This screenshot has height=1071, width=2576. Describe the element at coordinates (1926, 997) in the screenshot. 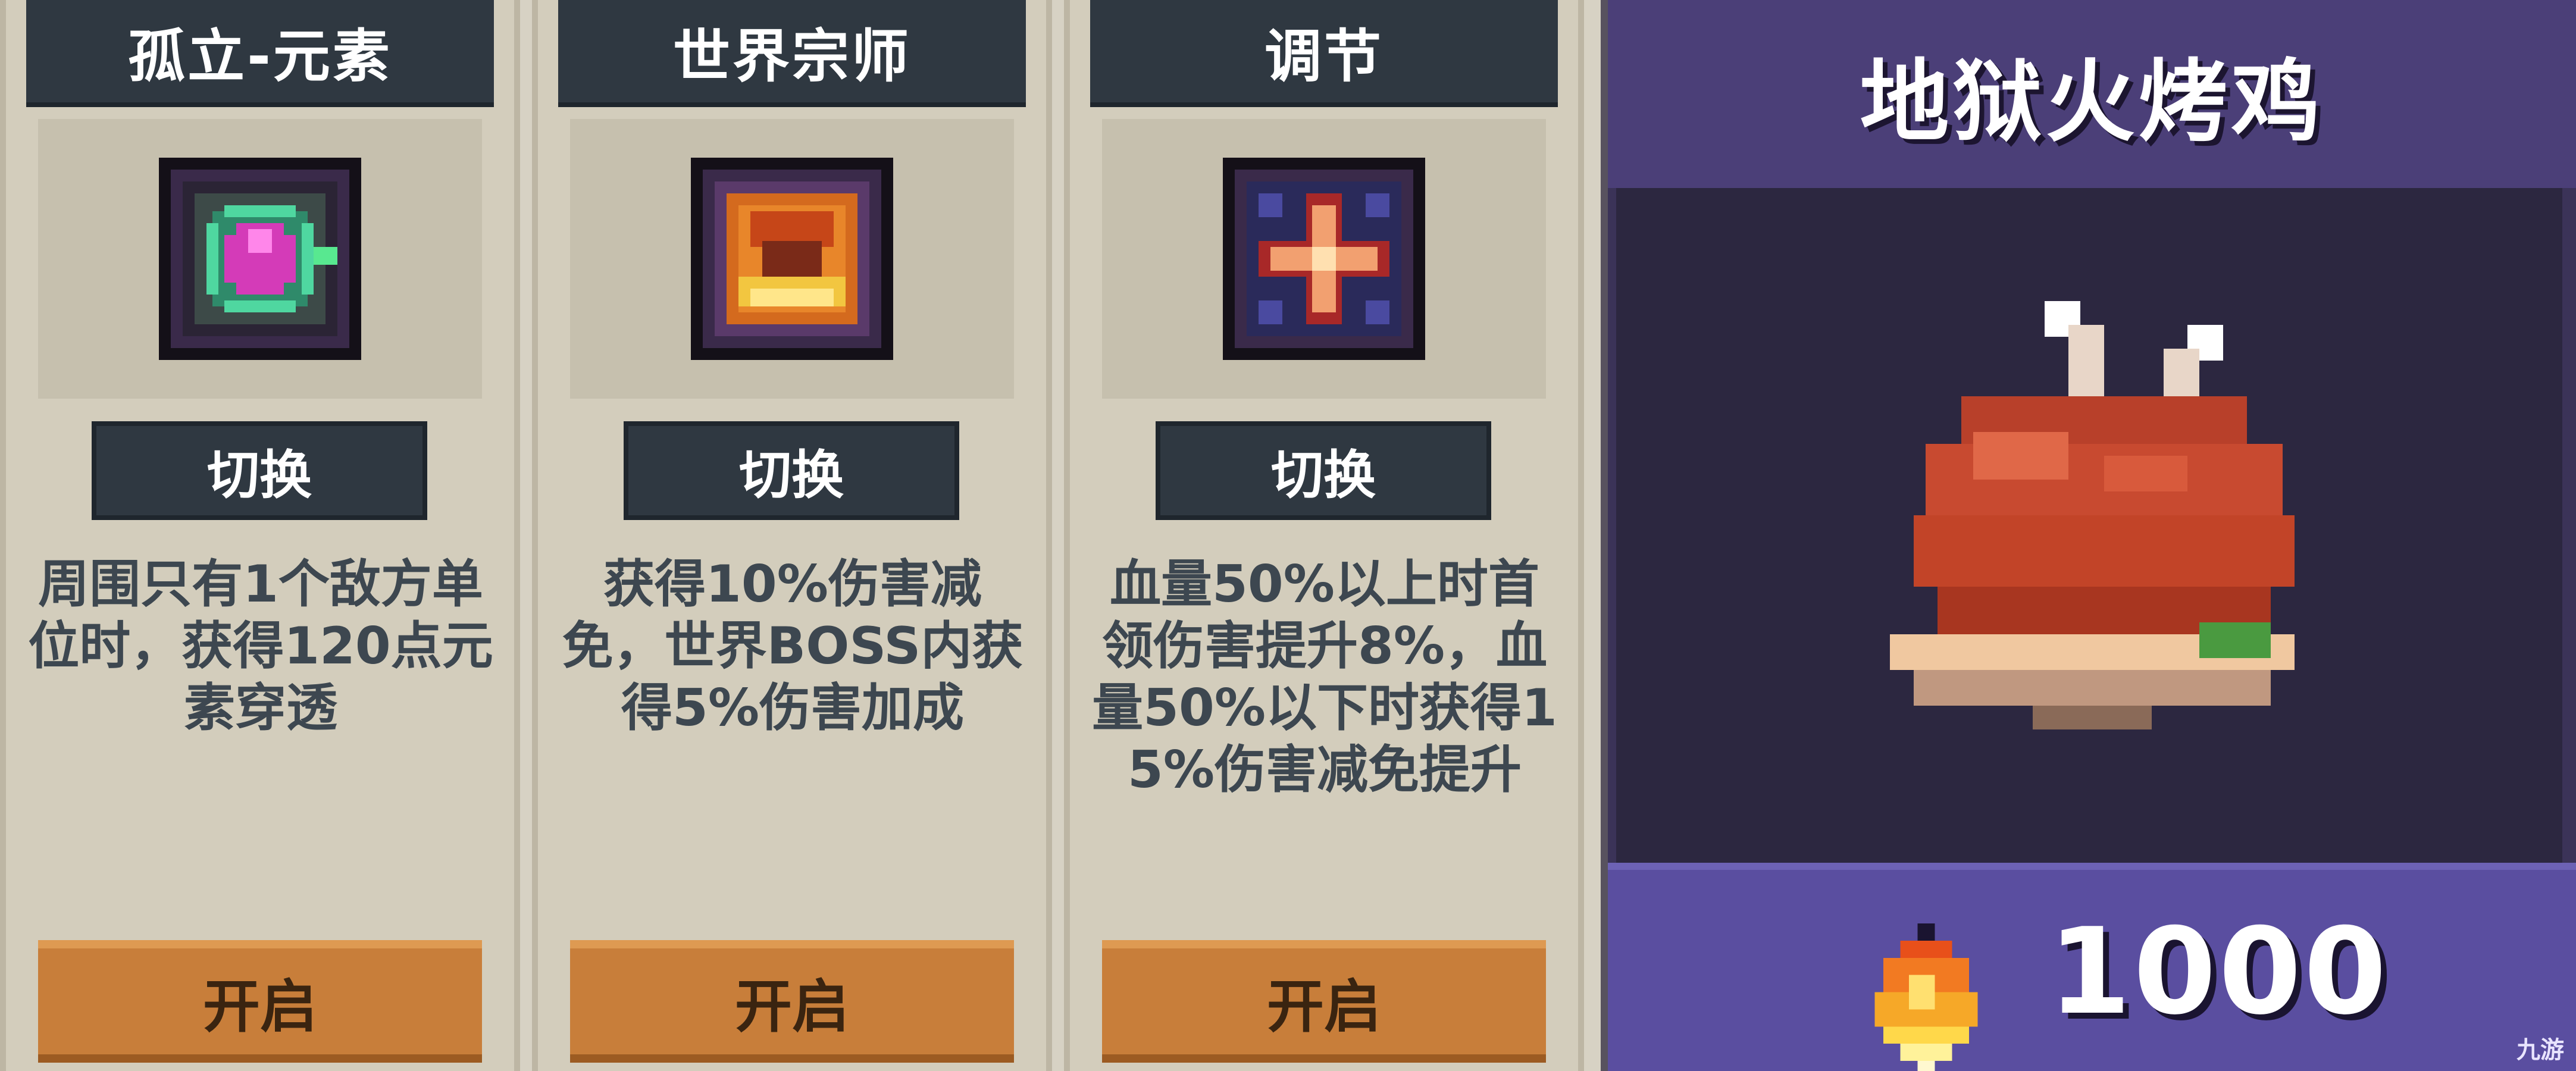

I see `fire-gem-icon` at that location.